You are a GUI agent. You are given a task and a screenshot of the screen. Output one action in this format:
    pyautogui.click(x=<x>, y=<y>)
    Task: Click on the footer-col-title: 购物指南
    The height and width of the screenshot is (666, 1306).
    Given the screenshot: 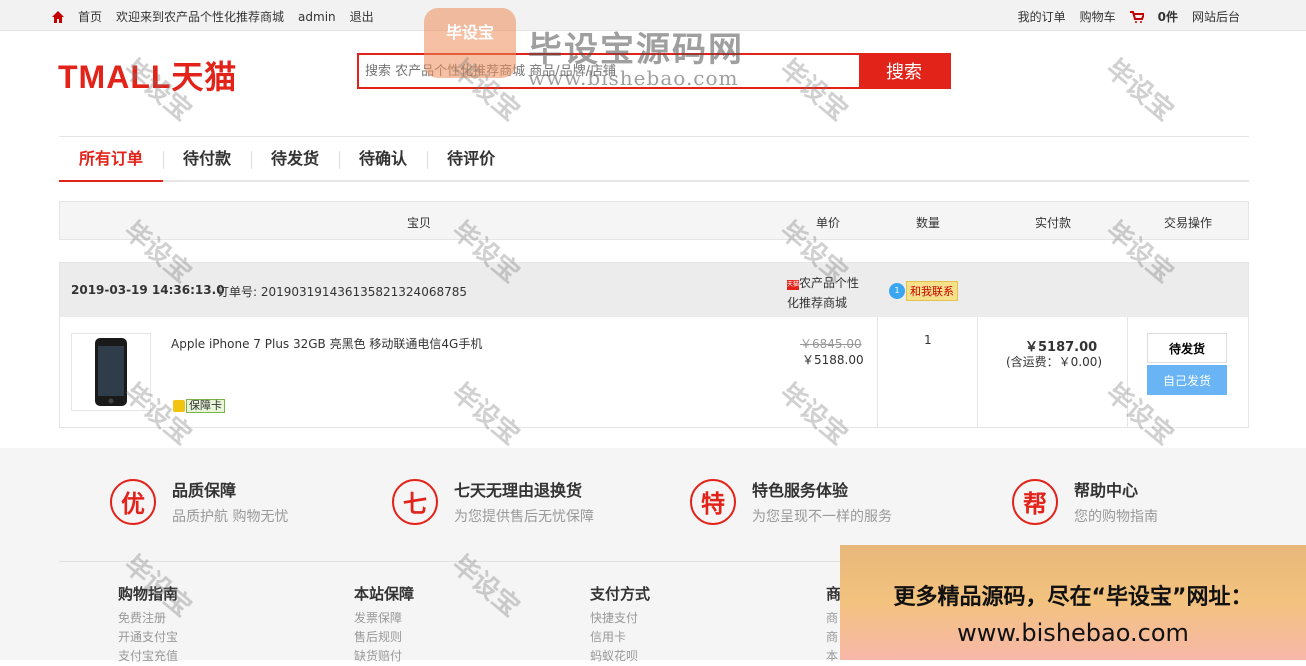 What is the action you would take?
    pyautogui.click(x=148, y=594)
    